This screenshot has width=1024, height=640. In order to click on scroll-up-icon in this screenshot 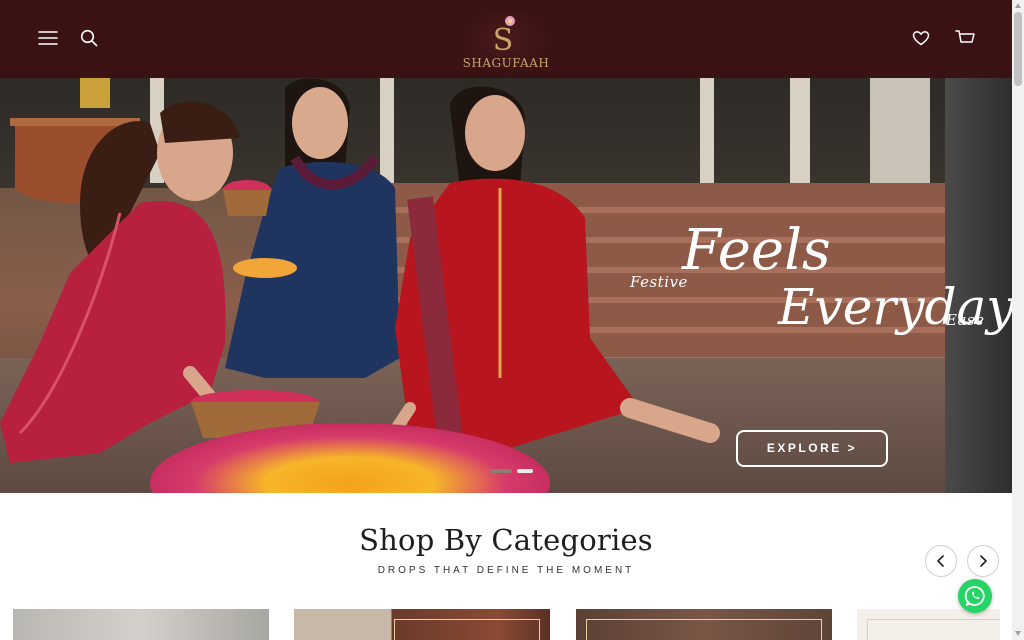, I will do `click(1018, 5)`.